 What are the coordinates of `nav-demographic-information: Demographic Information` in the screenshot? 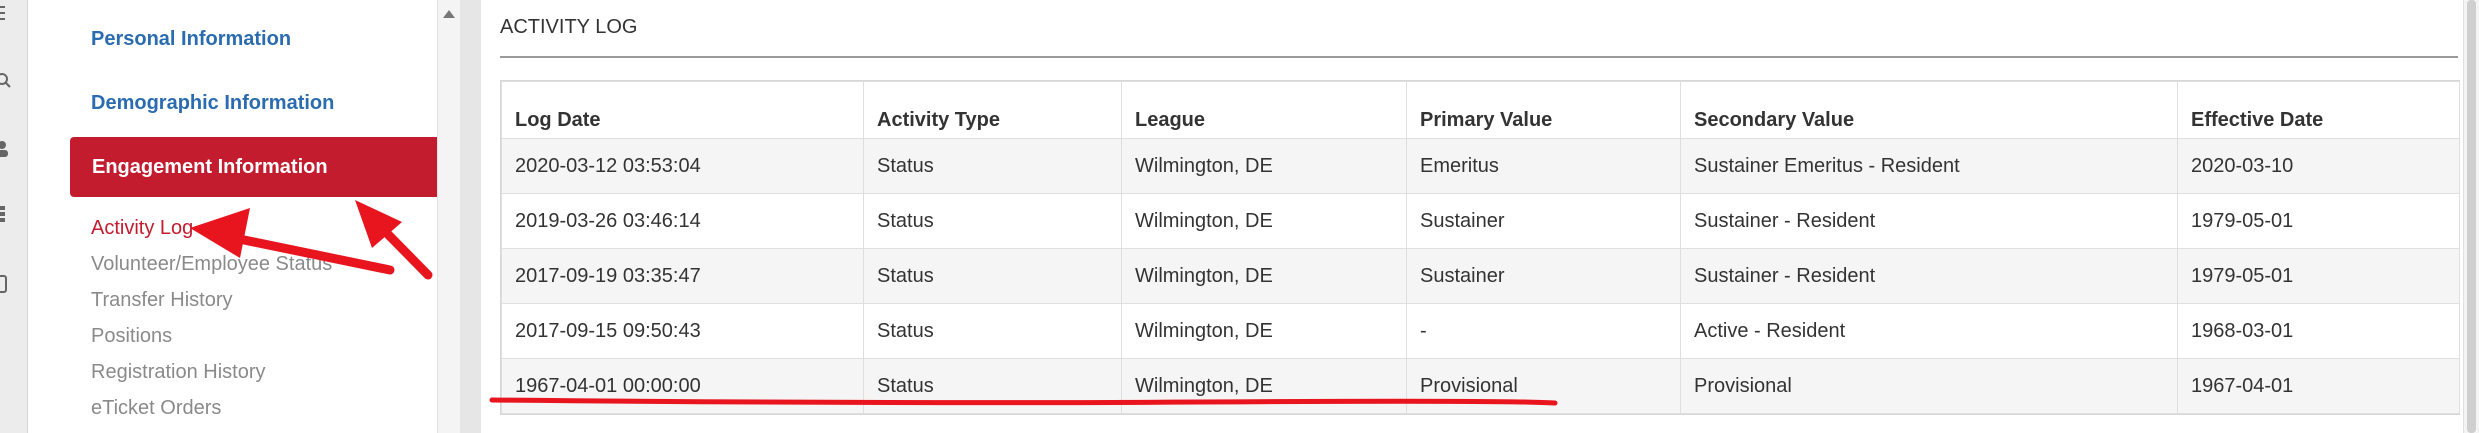 It's located at (212, 103).